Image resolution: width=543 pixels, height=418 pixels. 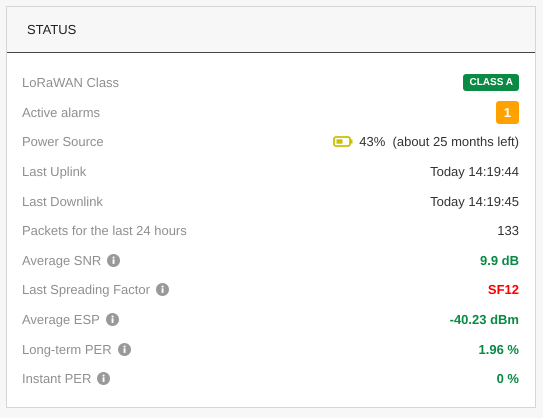 What do you see at coordinates (507, 378) in the screenshot?
I see `metric-value: 0 %` at bounding box center [507, 378].